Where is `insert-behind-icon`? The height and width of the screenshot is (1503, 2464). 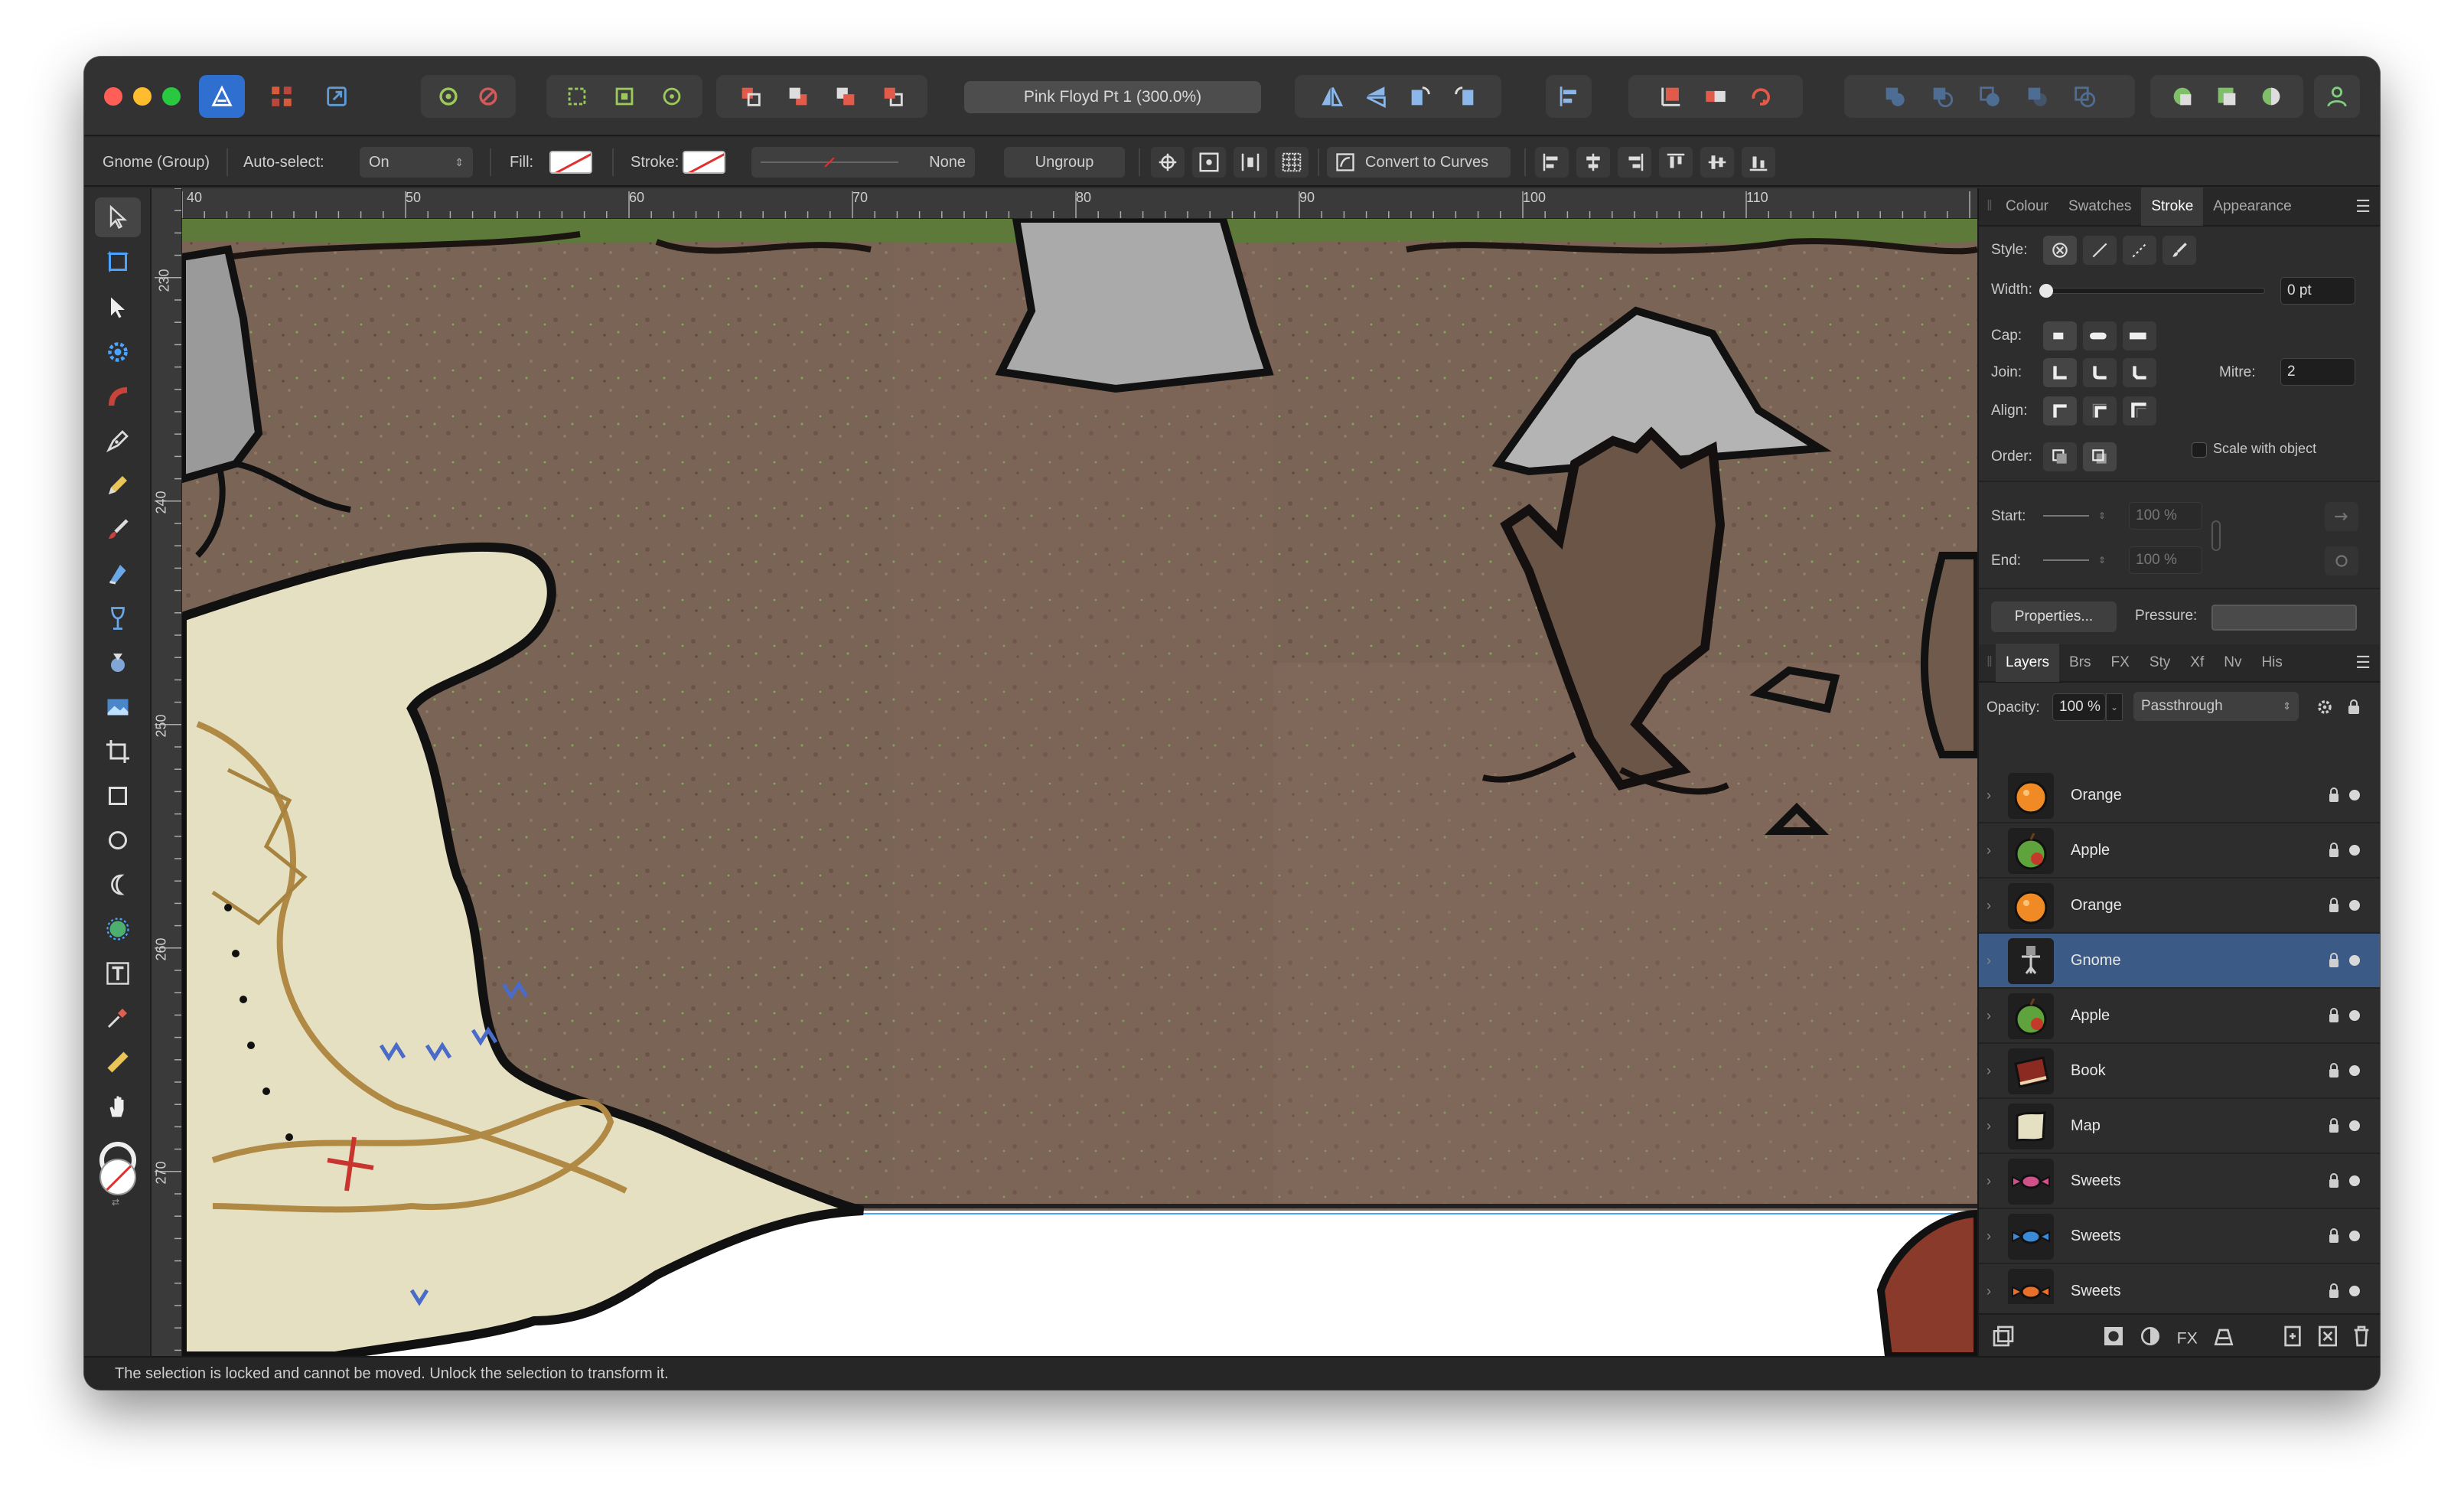
insert-behind-icon is located at coordinates (2182, 96).